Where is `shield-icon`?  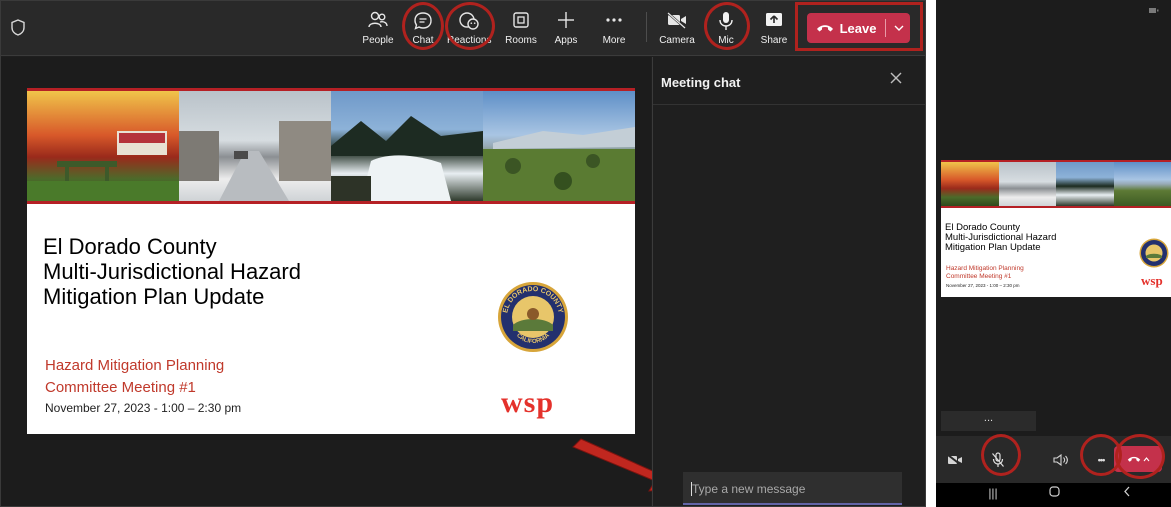 shield-icon is located at coordinates (18, 27).